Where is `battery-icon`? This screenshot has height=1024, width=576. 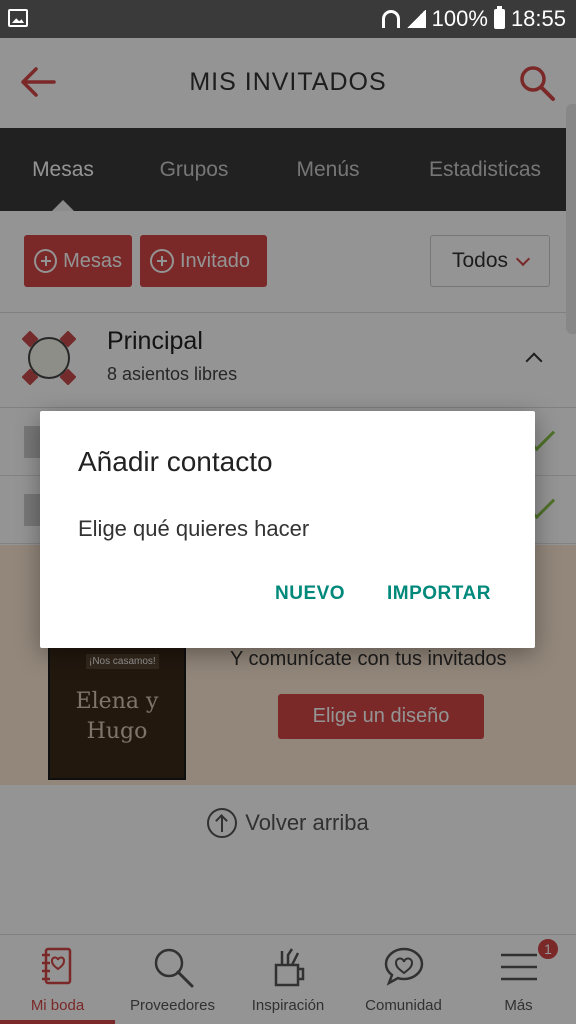 battery-icon is located at coordinates (499, 17).